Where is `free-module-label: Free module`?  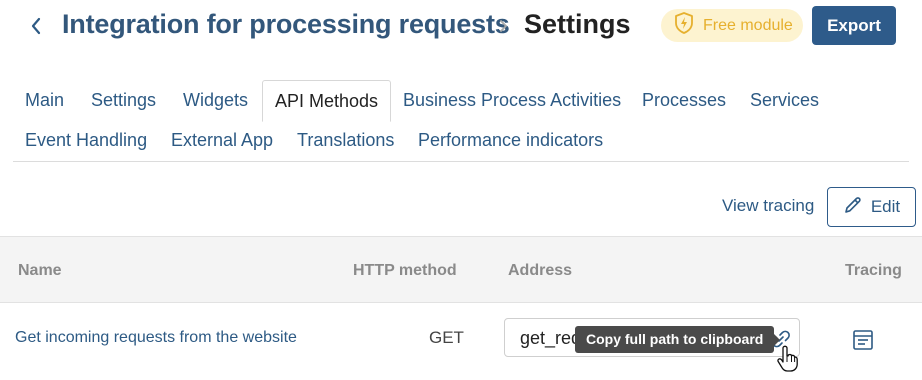 free-module-label: Free module is located at coordinates (748, 25).